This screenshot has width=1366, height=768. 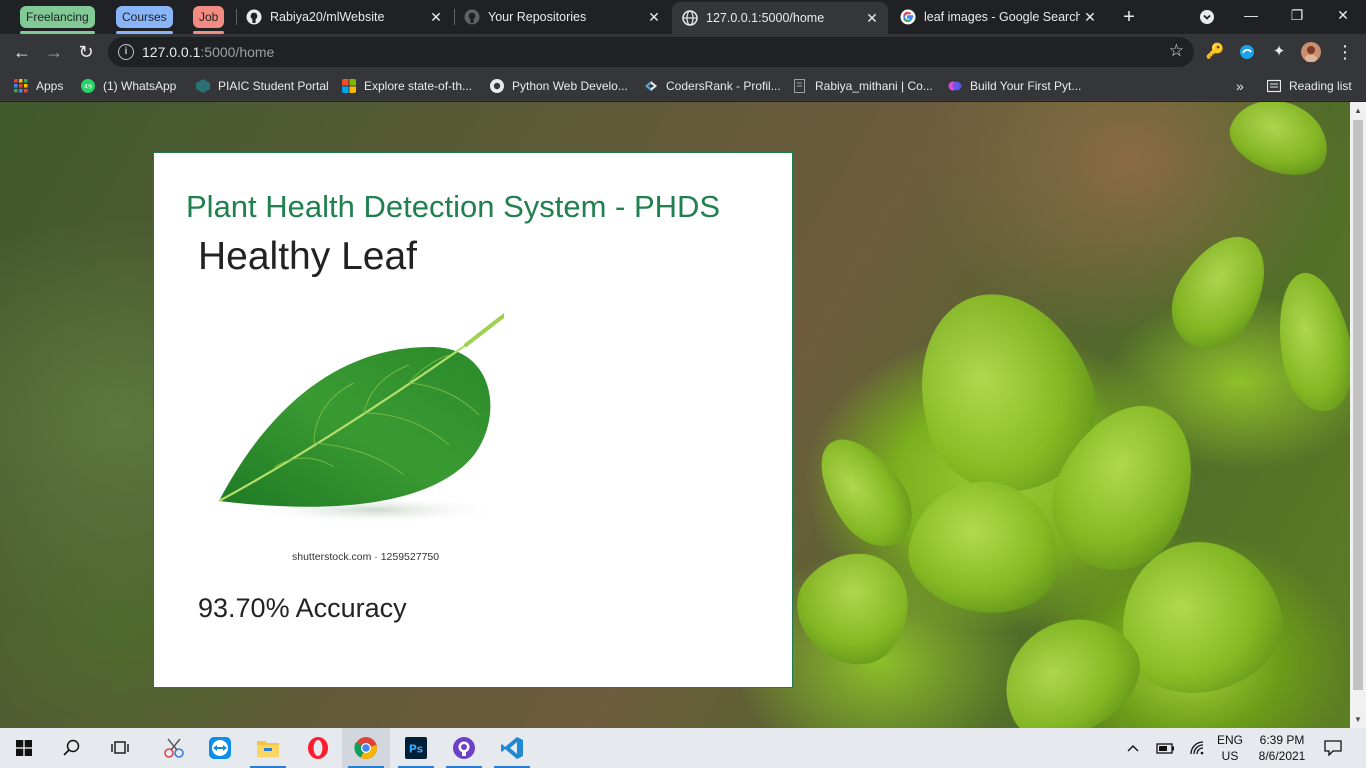 I want to click on tab-your-repositories: Your Repositories ✕, so click(x=562, y=17).